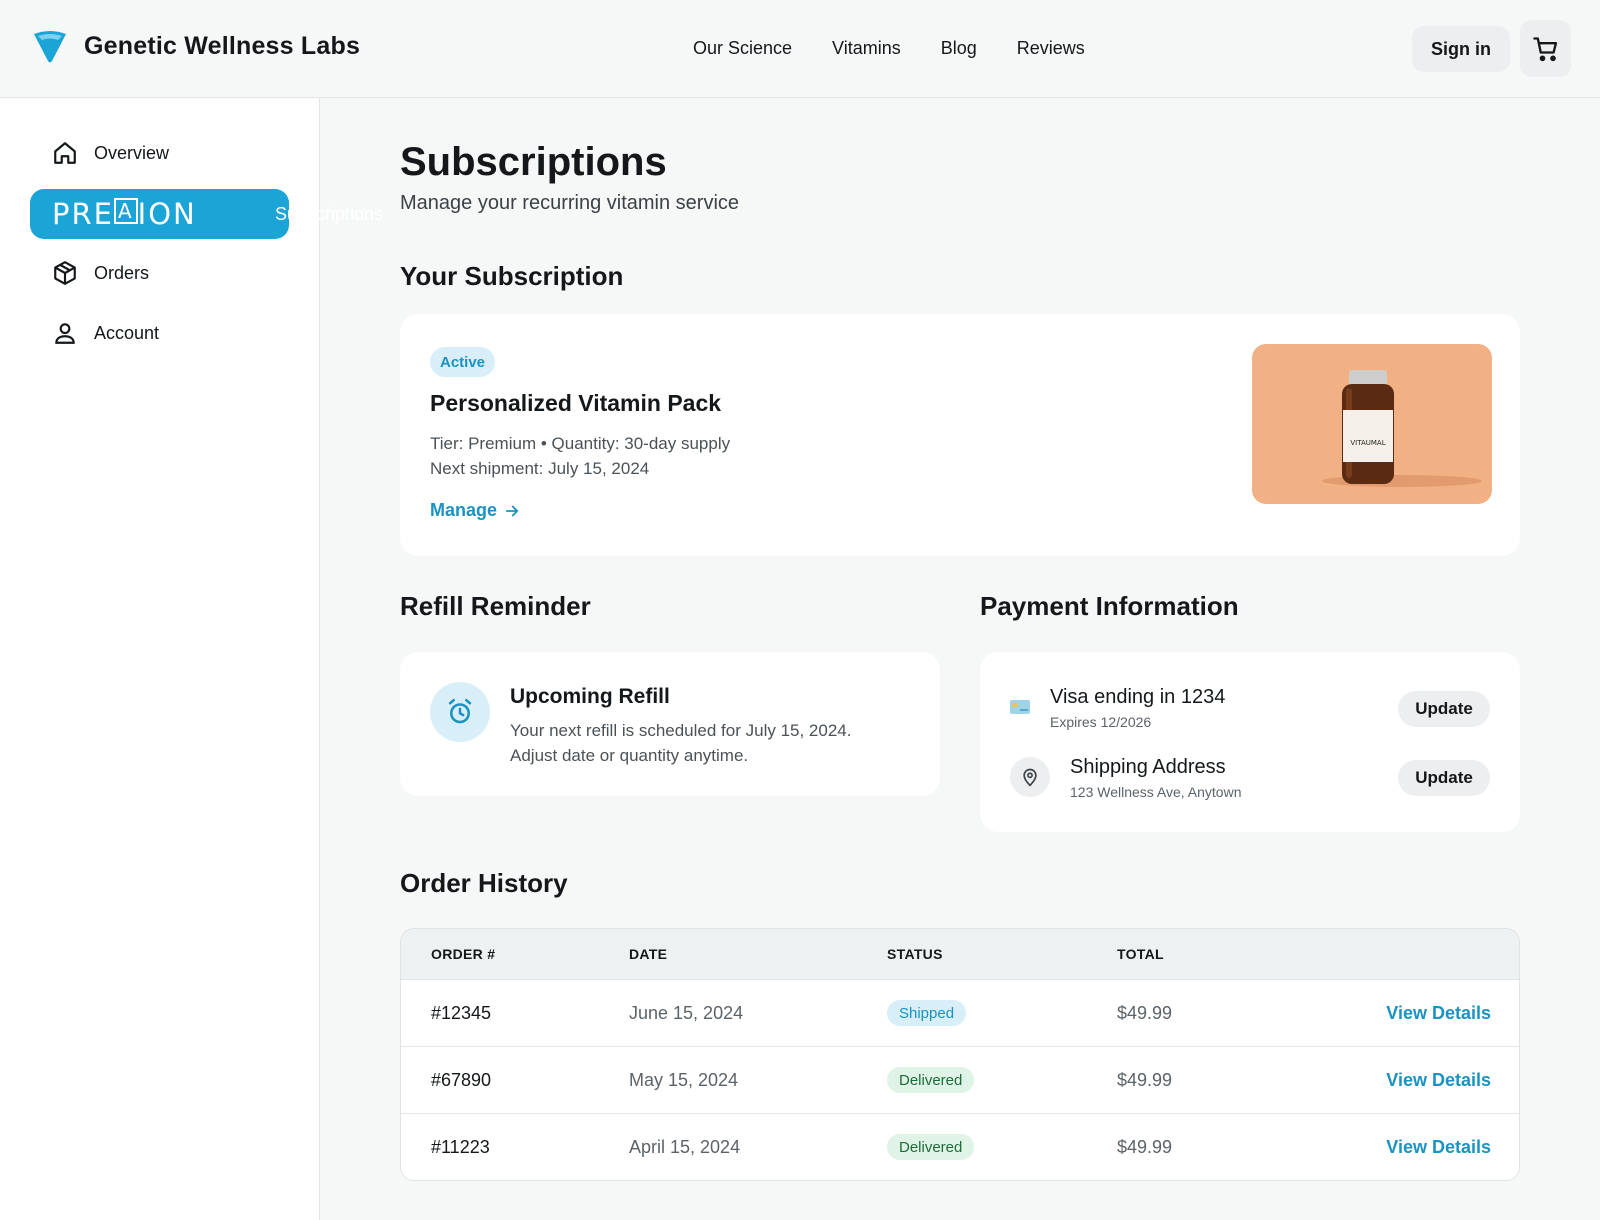 The width and height of the screenshot is (1600, 1220). I want to click on main-nav: Our Science Vitamins Blog Reviews, so click(889, 48).